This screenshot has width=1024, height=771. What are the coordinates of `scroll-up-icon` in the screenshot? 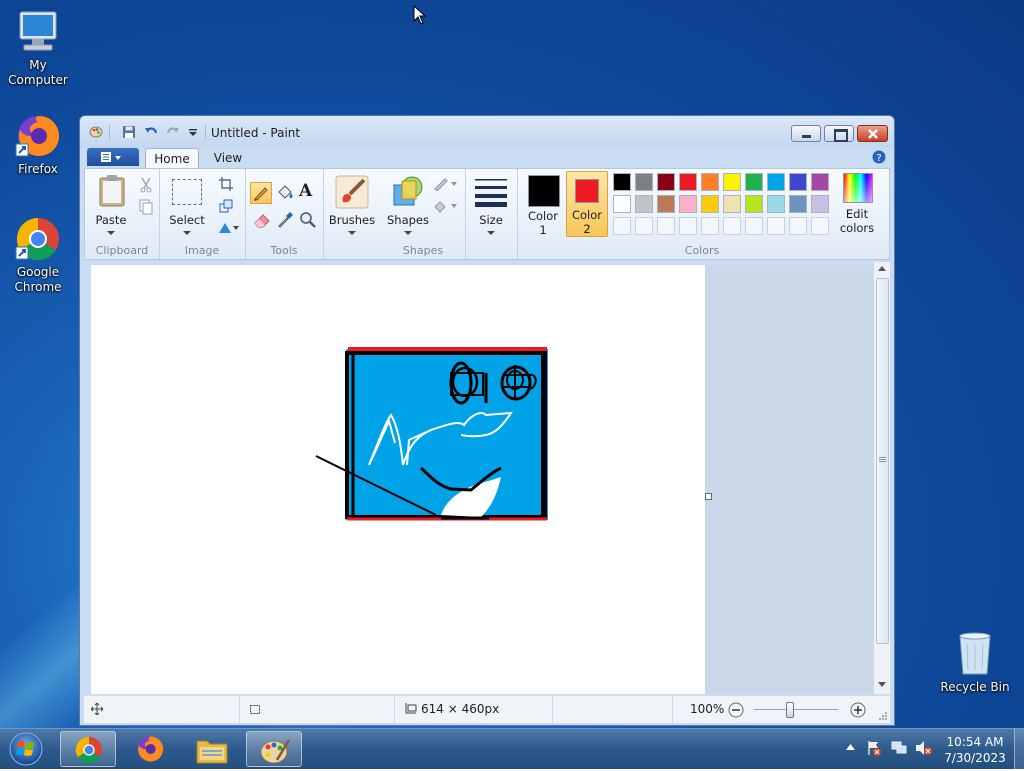 It's located at (882, 268).